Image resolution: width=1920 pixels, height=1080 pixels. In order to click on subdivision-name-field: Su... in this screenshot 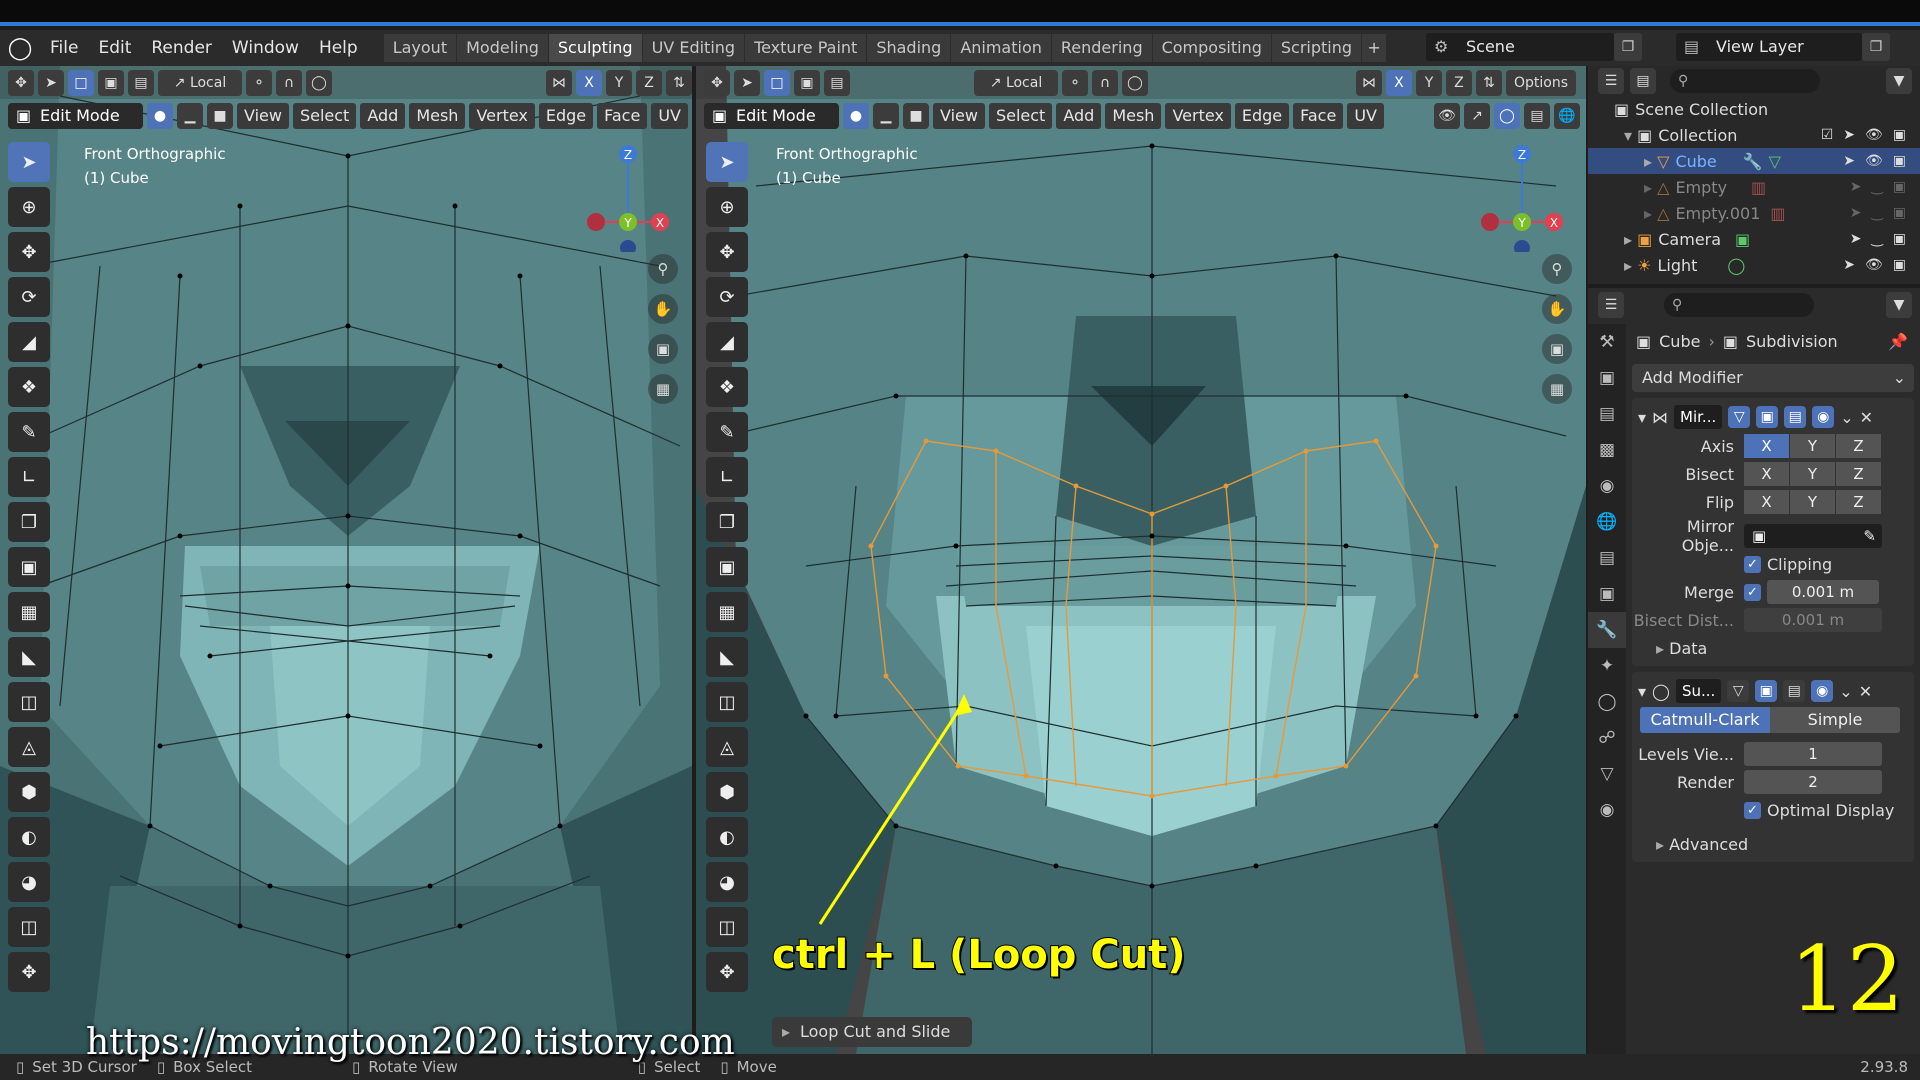, I will do `click(1698, 691)`.